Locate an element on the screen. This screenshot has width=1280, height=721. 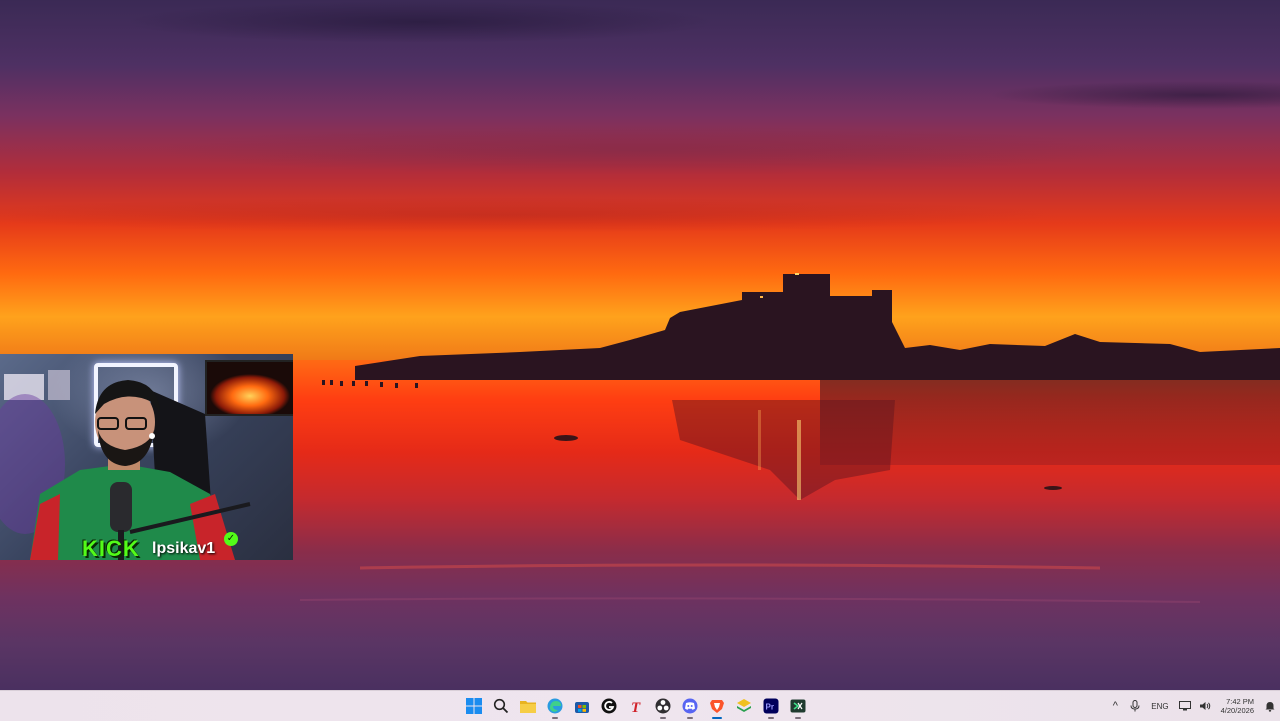
obs-icon is located at coordinates (663, 706).